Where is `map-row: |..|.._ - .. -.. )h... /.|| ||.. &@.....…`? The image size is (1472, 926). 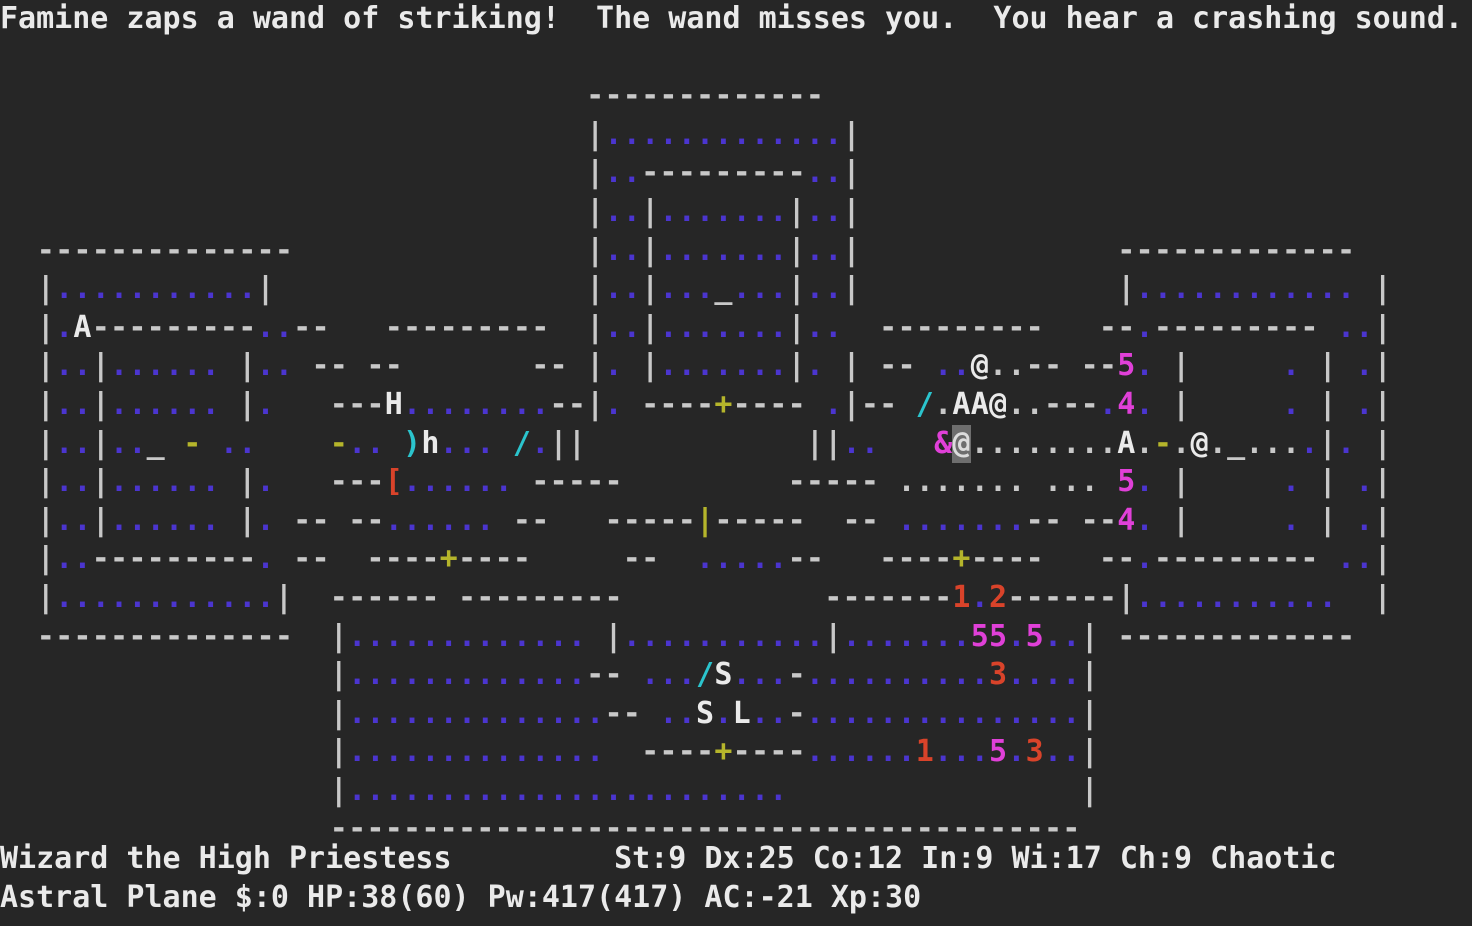 map-row: |..|.._ - .. -.. )h... /.|| ||.. &@.....… is located at coordinates (732, 444).